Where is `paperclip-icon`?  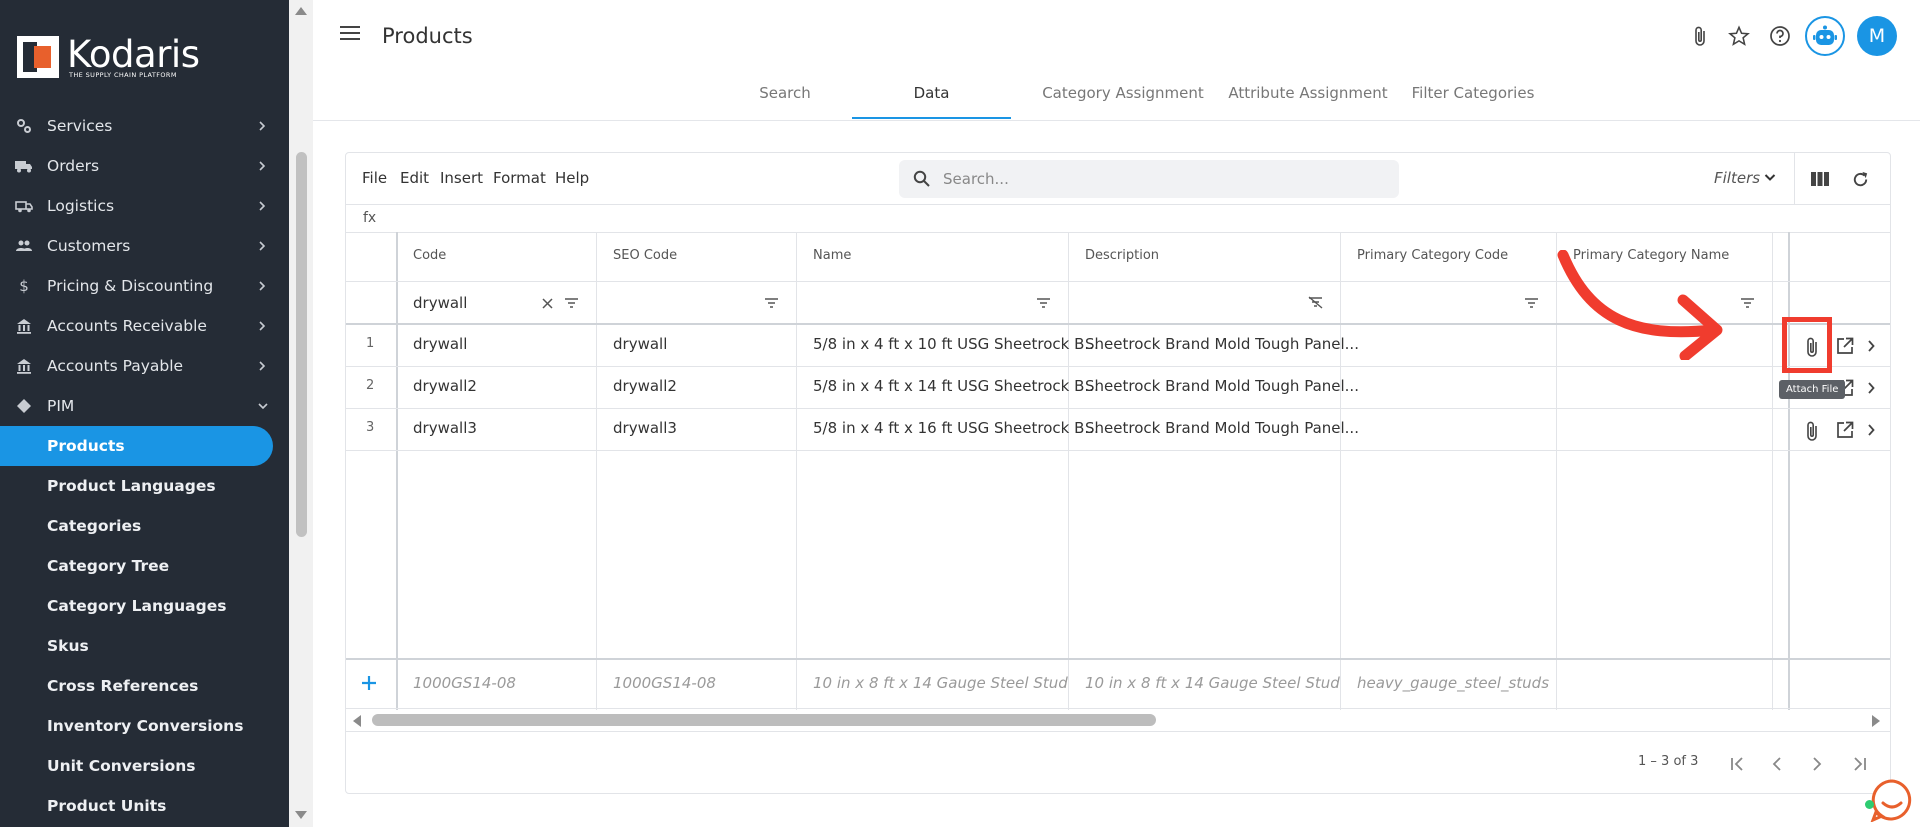 paperclip-icon is located at coordinates (1700, 36).